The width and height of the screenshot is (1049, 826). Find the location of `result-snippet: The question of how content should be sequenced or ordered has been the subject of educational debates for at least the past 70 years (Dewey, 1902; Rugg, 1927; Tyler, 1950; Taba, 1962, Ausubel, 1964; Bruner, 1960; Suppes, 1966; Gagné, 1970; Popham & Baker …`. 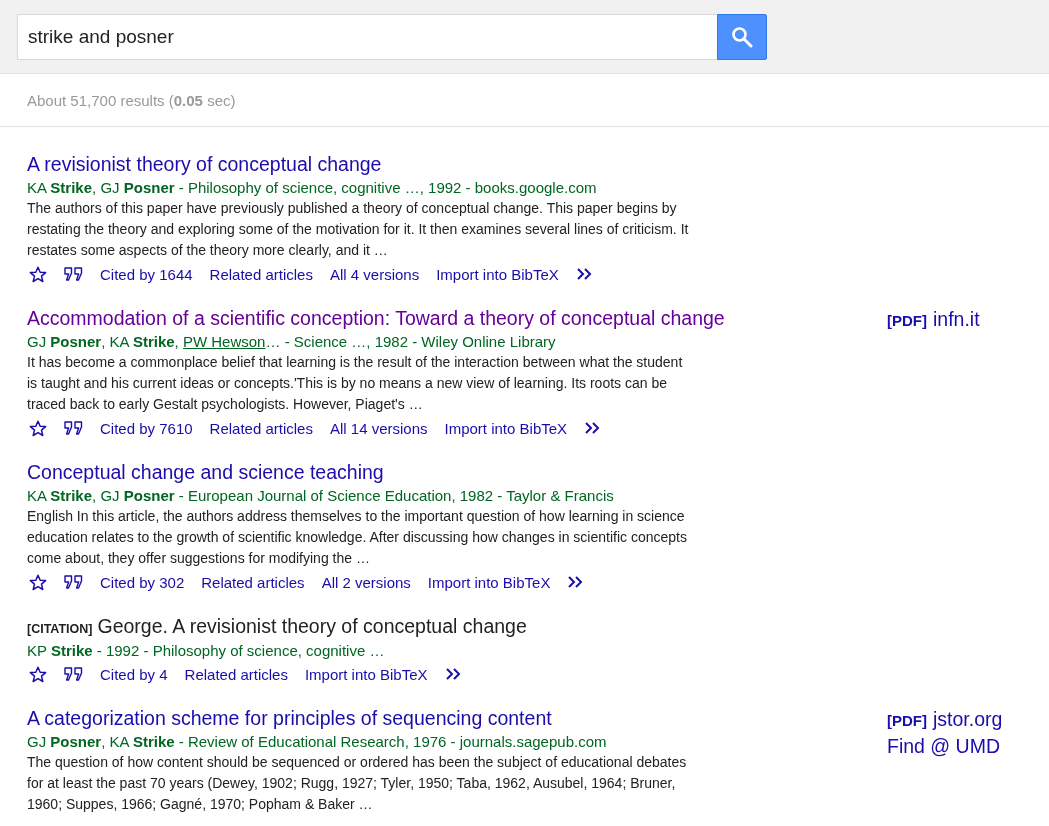

result-snippet: The question of how content should be sequenced or ordered has been the subject of educational debates for at least the past 70 years (Dewey, 1902; Rugg, 1927; Tyler, 1950; Taba, 1962, Ausubel, 1964; Bruner, 1960; Suppes, 1966; Gagné, 1970; Popham & Baker … is located at coordinates (357, 783).